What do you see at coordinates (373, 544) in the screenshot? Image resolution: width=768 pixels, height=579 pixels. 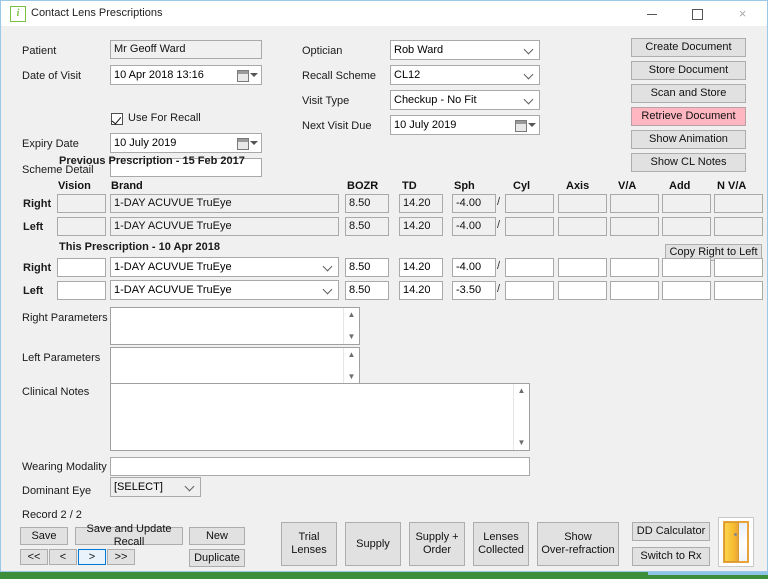 I see `supply-button: Supply` at bounding box center [373, 544].